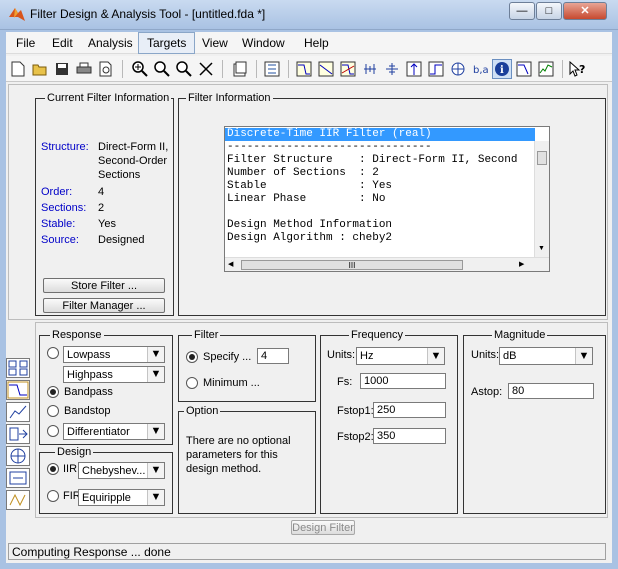 This screenshot has width=618, height=569. What do you see at coordinates (551, 391) in the screenshot?
I see `astop-input: 80` at bounding box center [551, 391].